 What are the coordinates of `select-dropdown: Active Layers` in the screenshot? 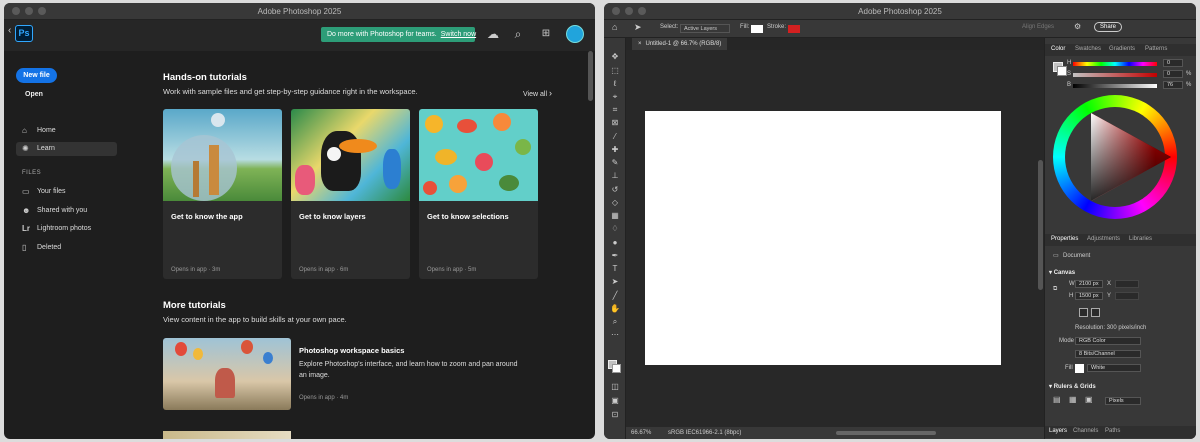 It's located at (705, 28).